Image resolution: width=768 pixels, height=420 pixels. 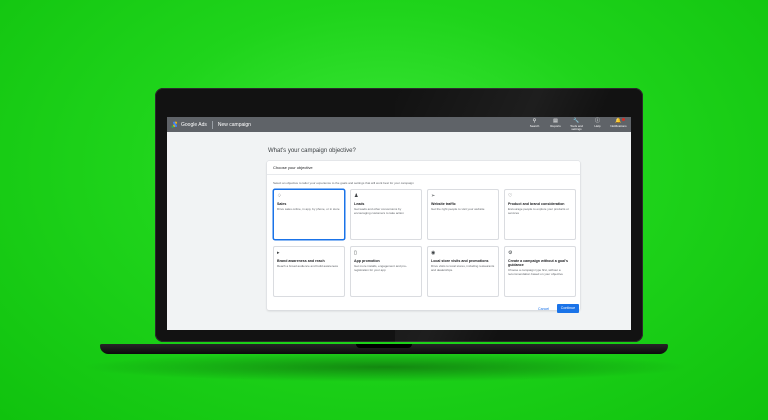 I want to click on laptop-notch, so click(x=384, y=346).